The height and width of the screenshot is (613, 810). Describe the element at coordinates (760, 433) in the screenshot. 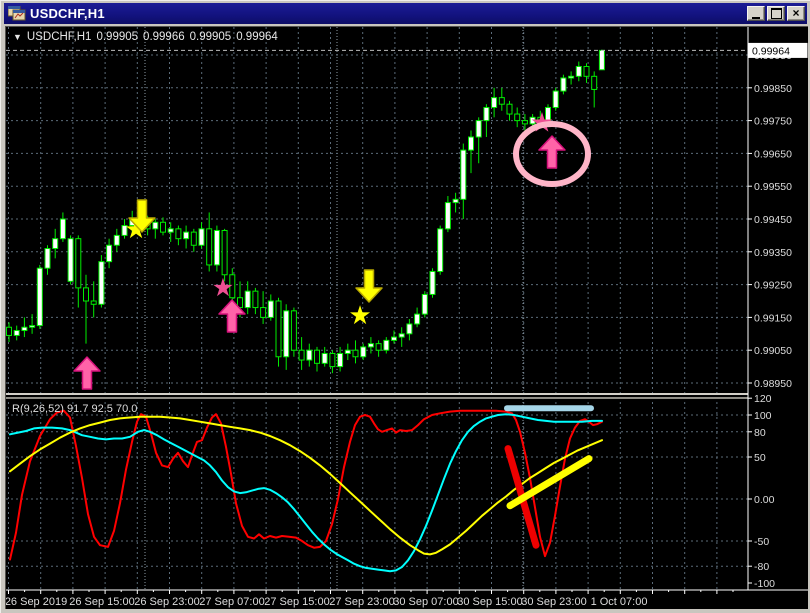

I see `osc-tick-label: 80` at that location.